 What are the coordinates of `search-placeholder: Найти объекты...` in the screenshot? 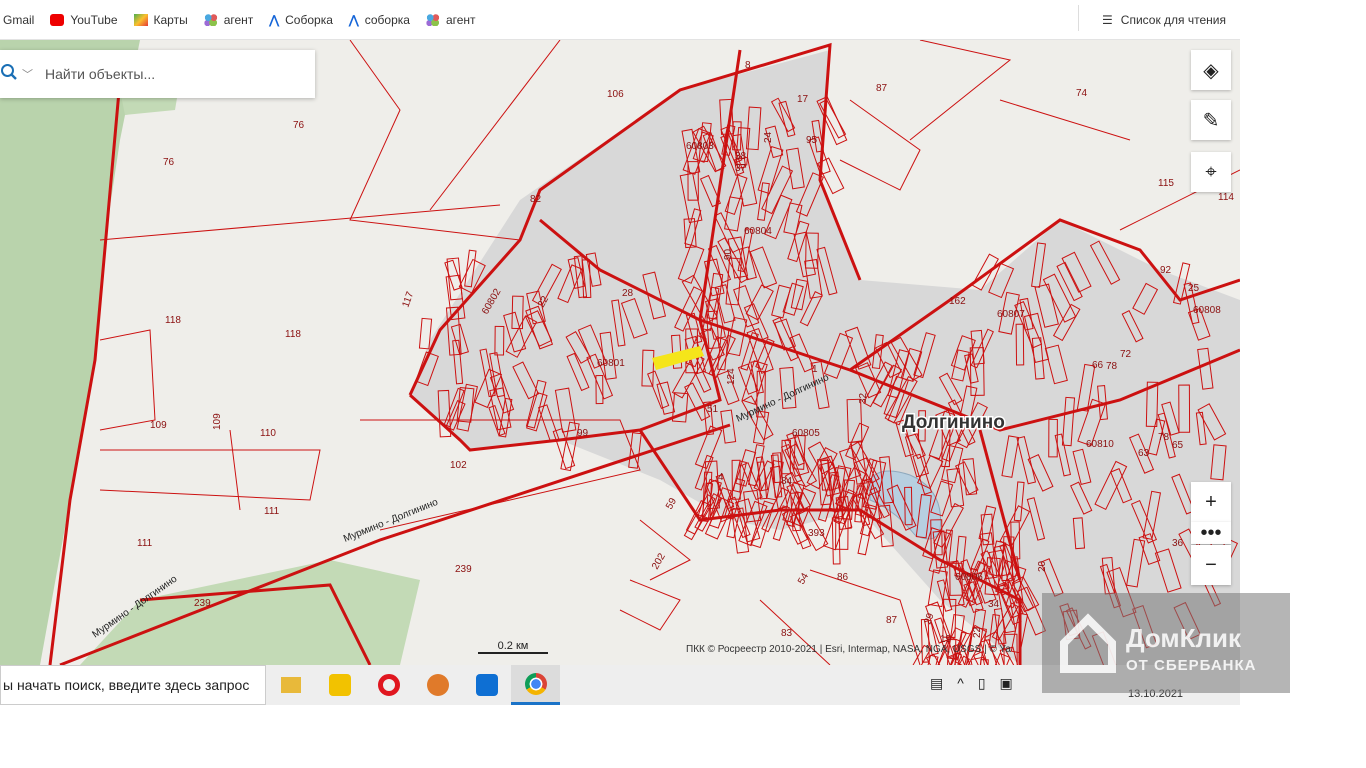 It's located at (100, 74).